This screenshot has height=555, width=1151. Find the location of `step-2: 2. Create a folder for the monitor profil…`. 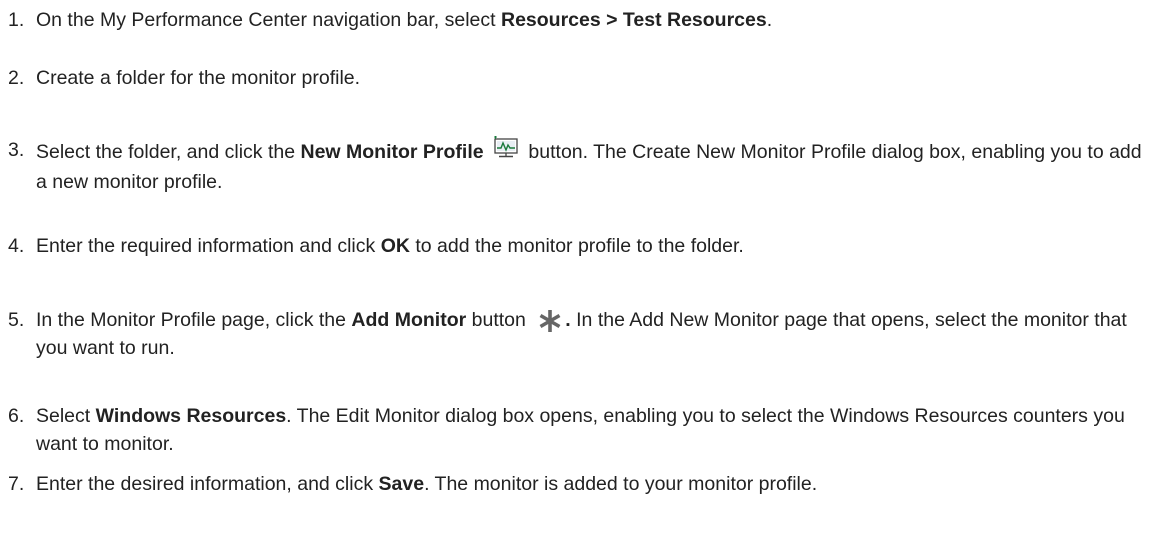

step-2: 2. Create a folder for the monitor profil… is located at coordinates (575, 78).